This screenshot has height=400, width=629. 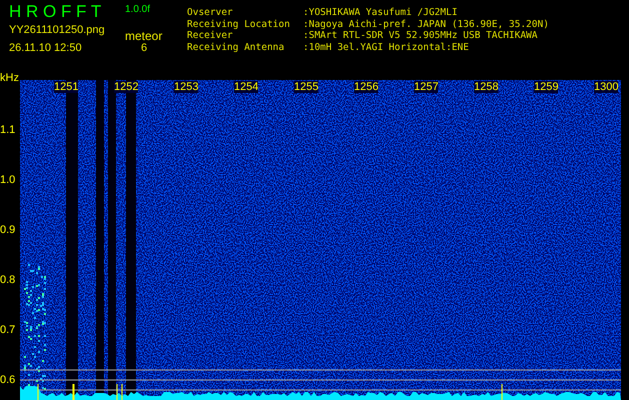 I want to click on app-title: H R O F F T, so click(x=55, y=11).